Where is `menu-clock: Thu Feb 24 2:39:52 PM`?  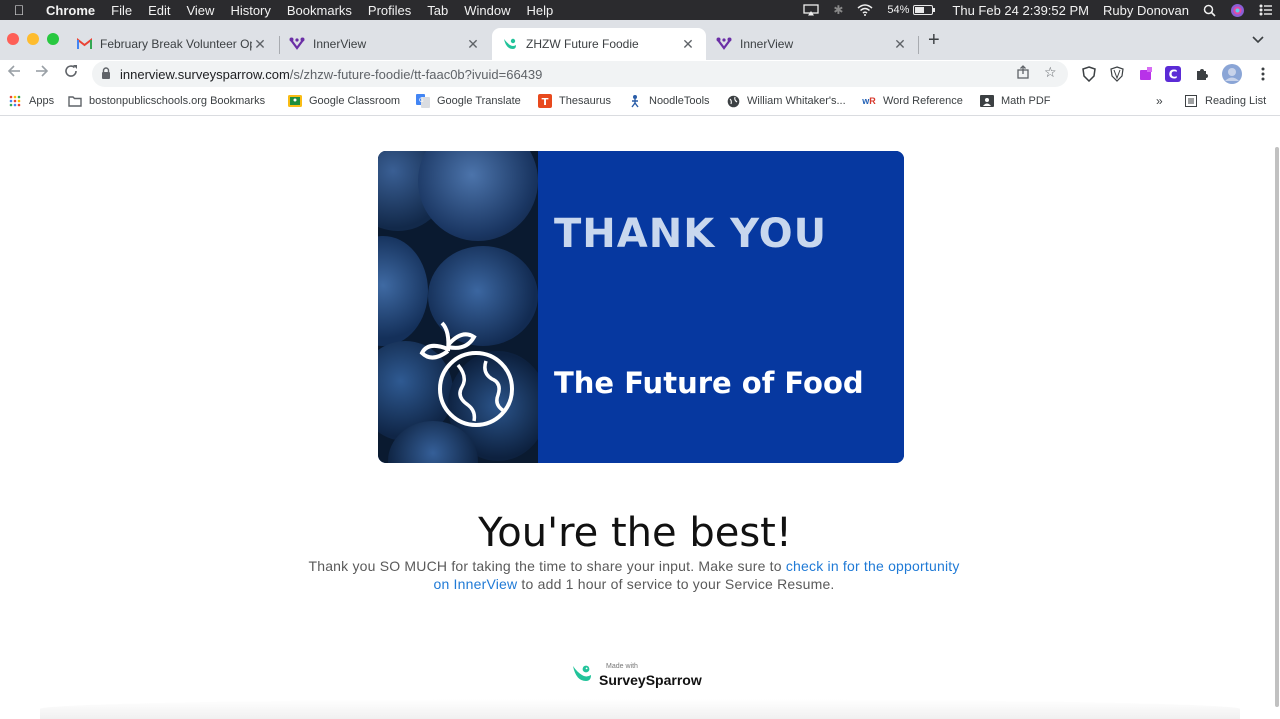 menu-clock: Thu Feb 24 2:39:52 PM is located at coordinates (1018, 10).